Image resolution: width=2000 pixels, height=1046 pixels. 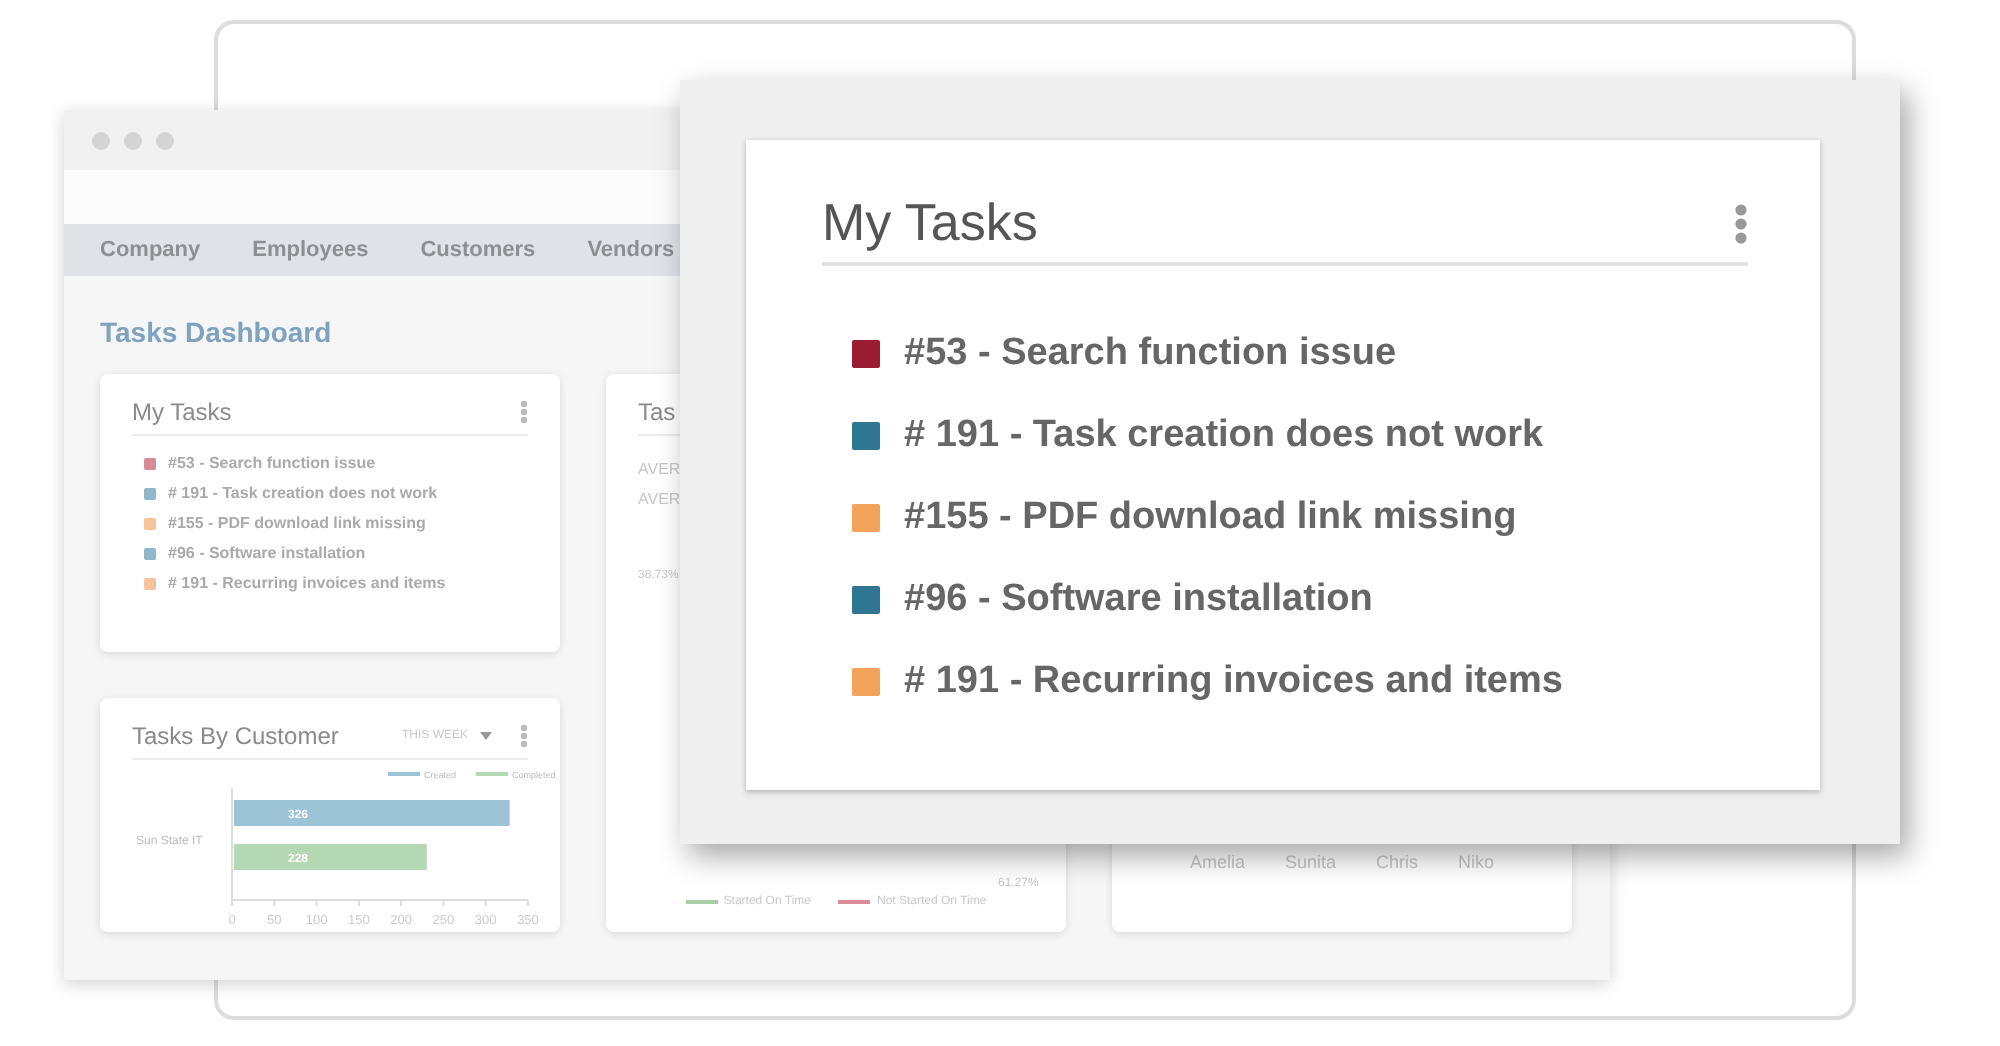 I want to click on caret-icon, so click(x=486, y=736).